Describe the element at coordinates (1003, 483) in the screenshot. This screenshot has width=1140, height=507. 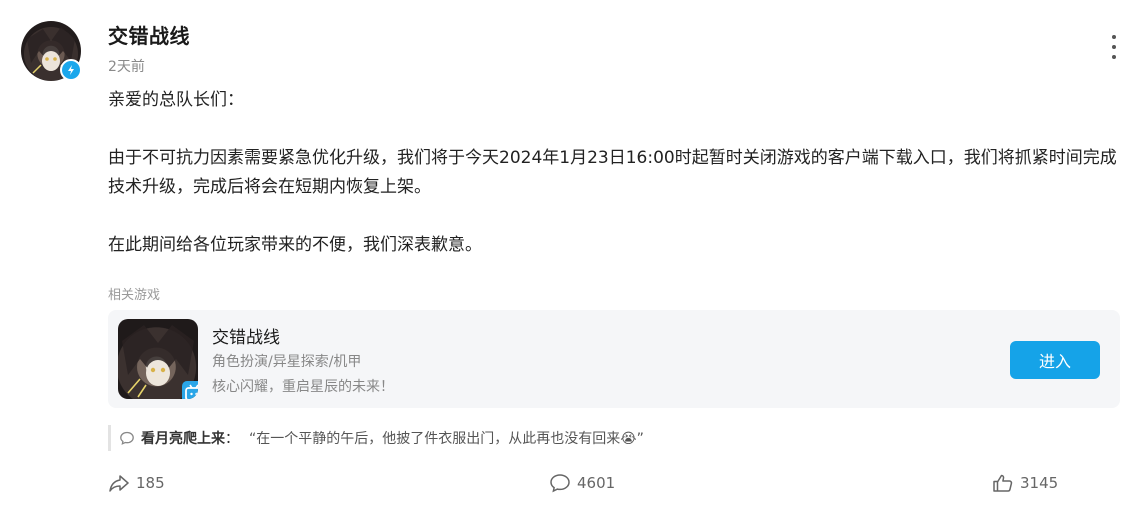
I see `thumbs-up-icon` at that location.